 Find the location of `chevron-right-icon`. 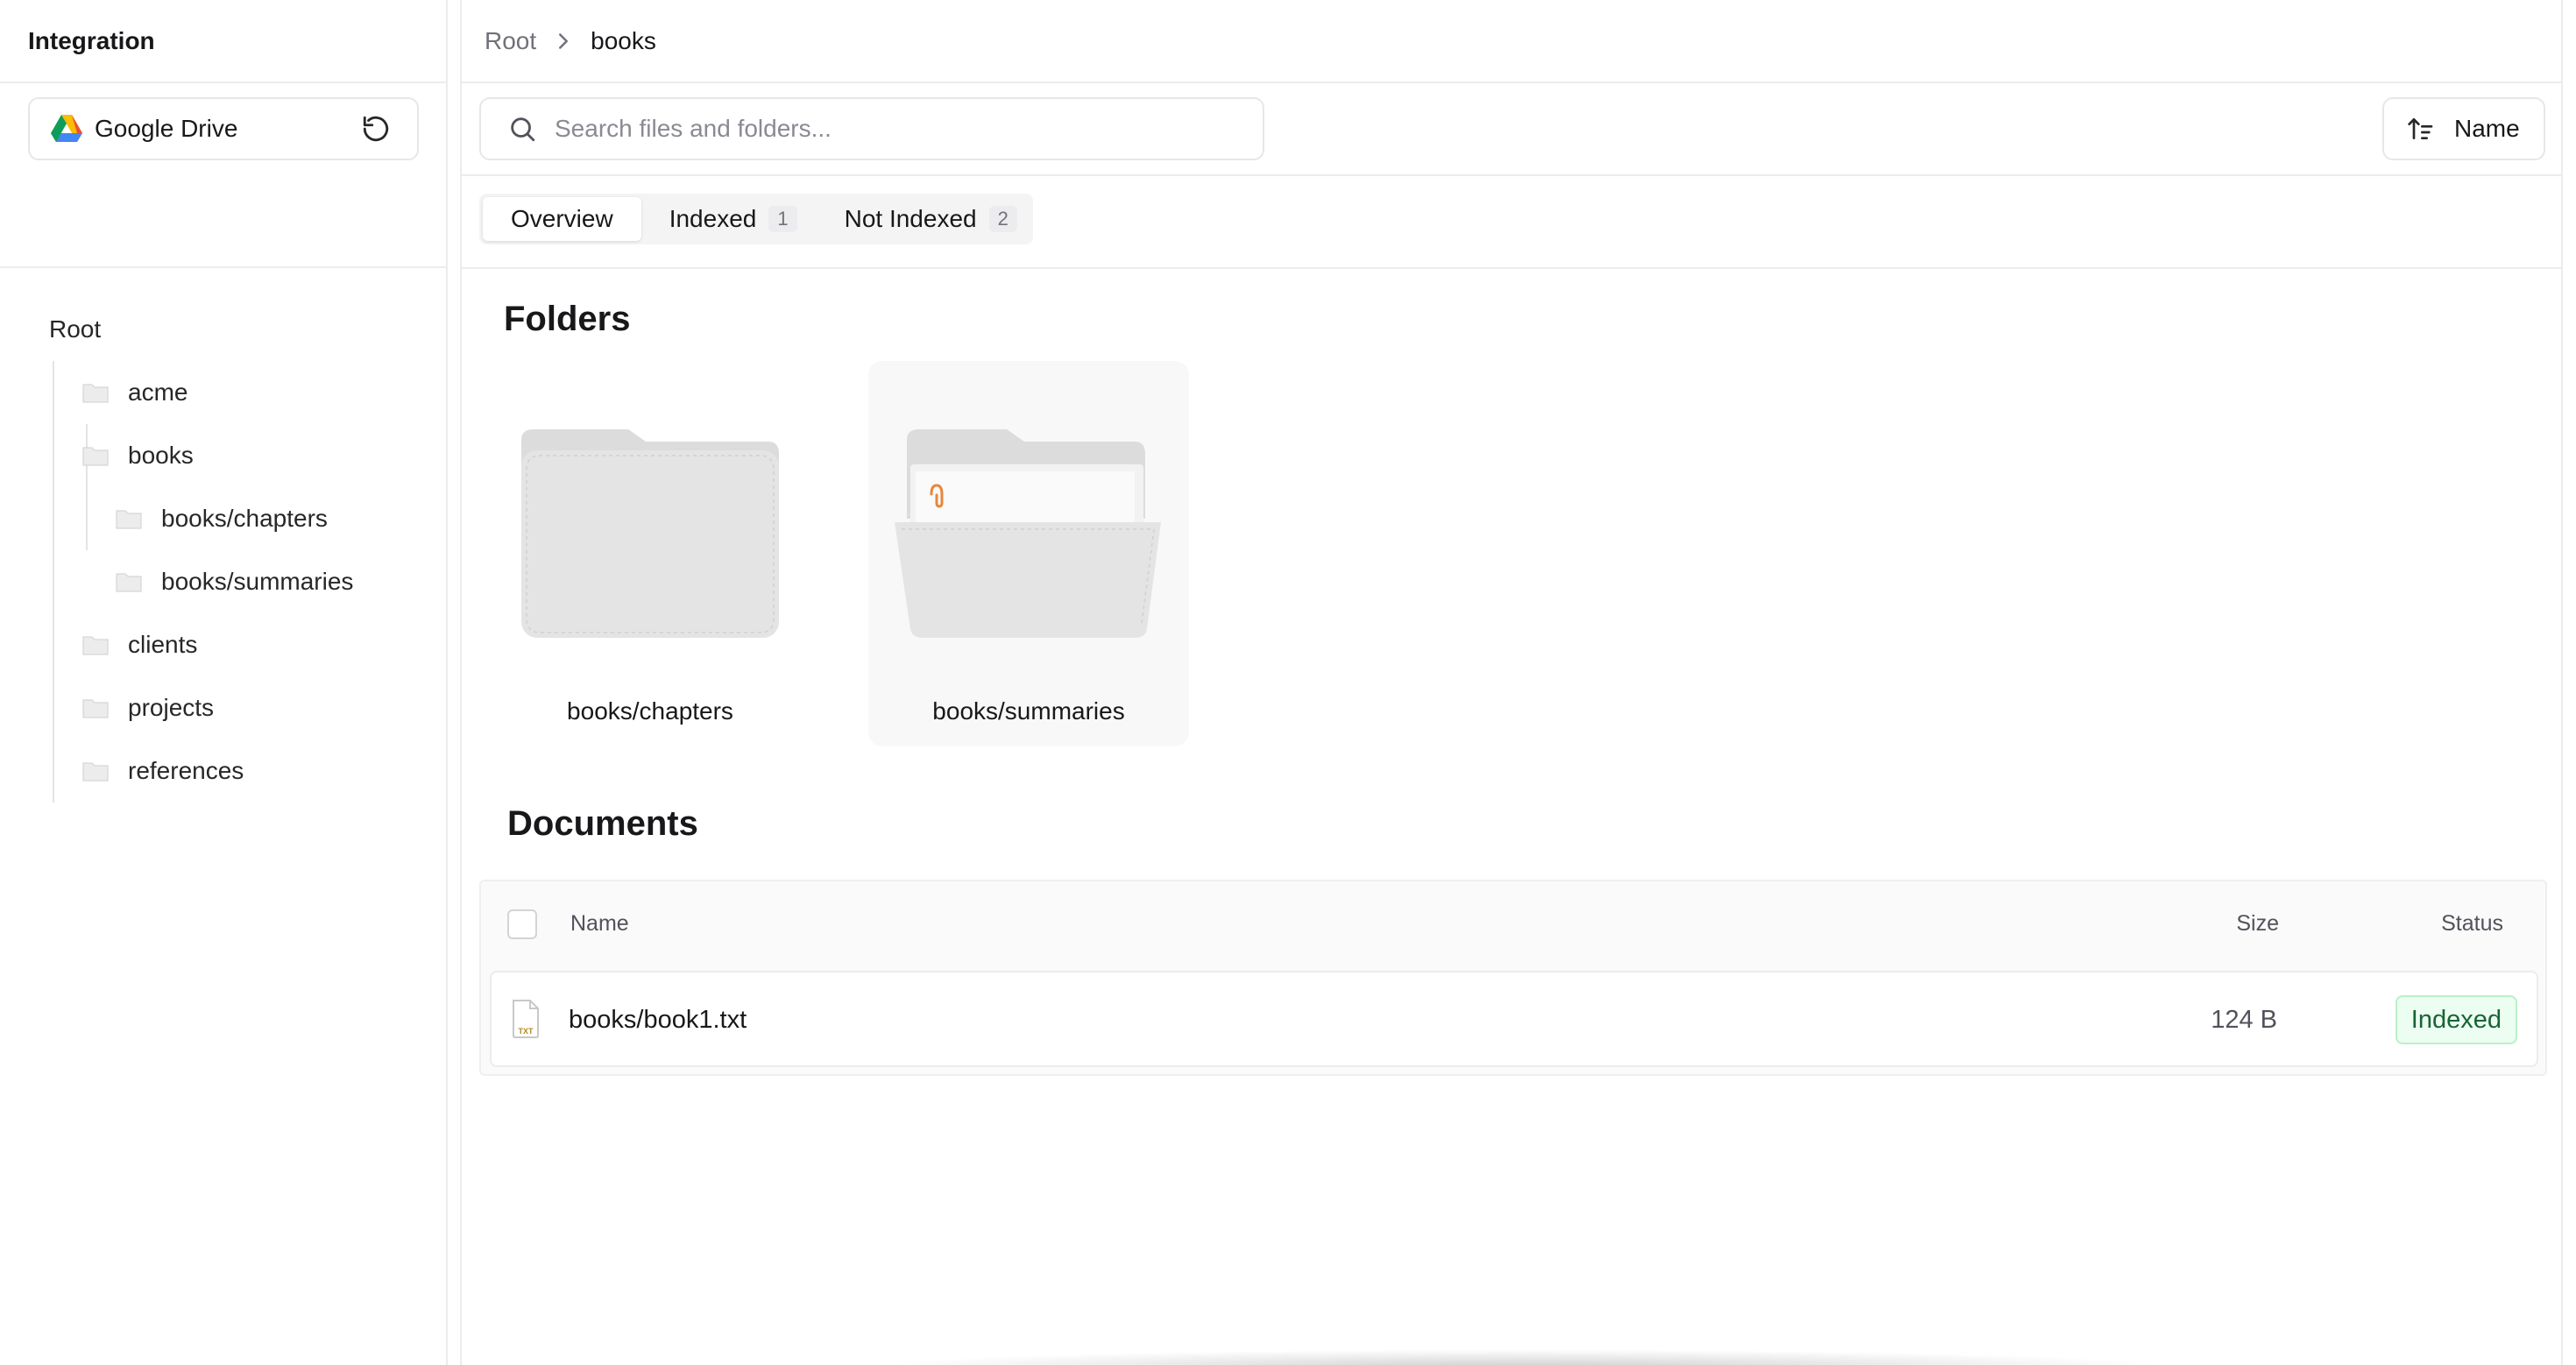

chevron-right-icon is located at coordinates (564, 40).